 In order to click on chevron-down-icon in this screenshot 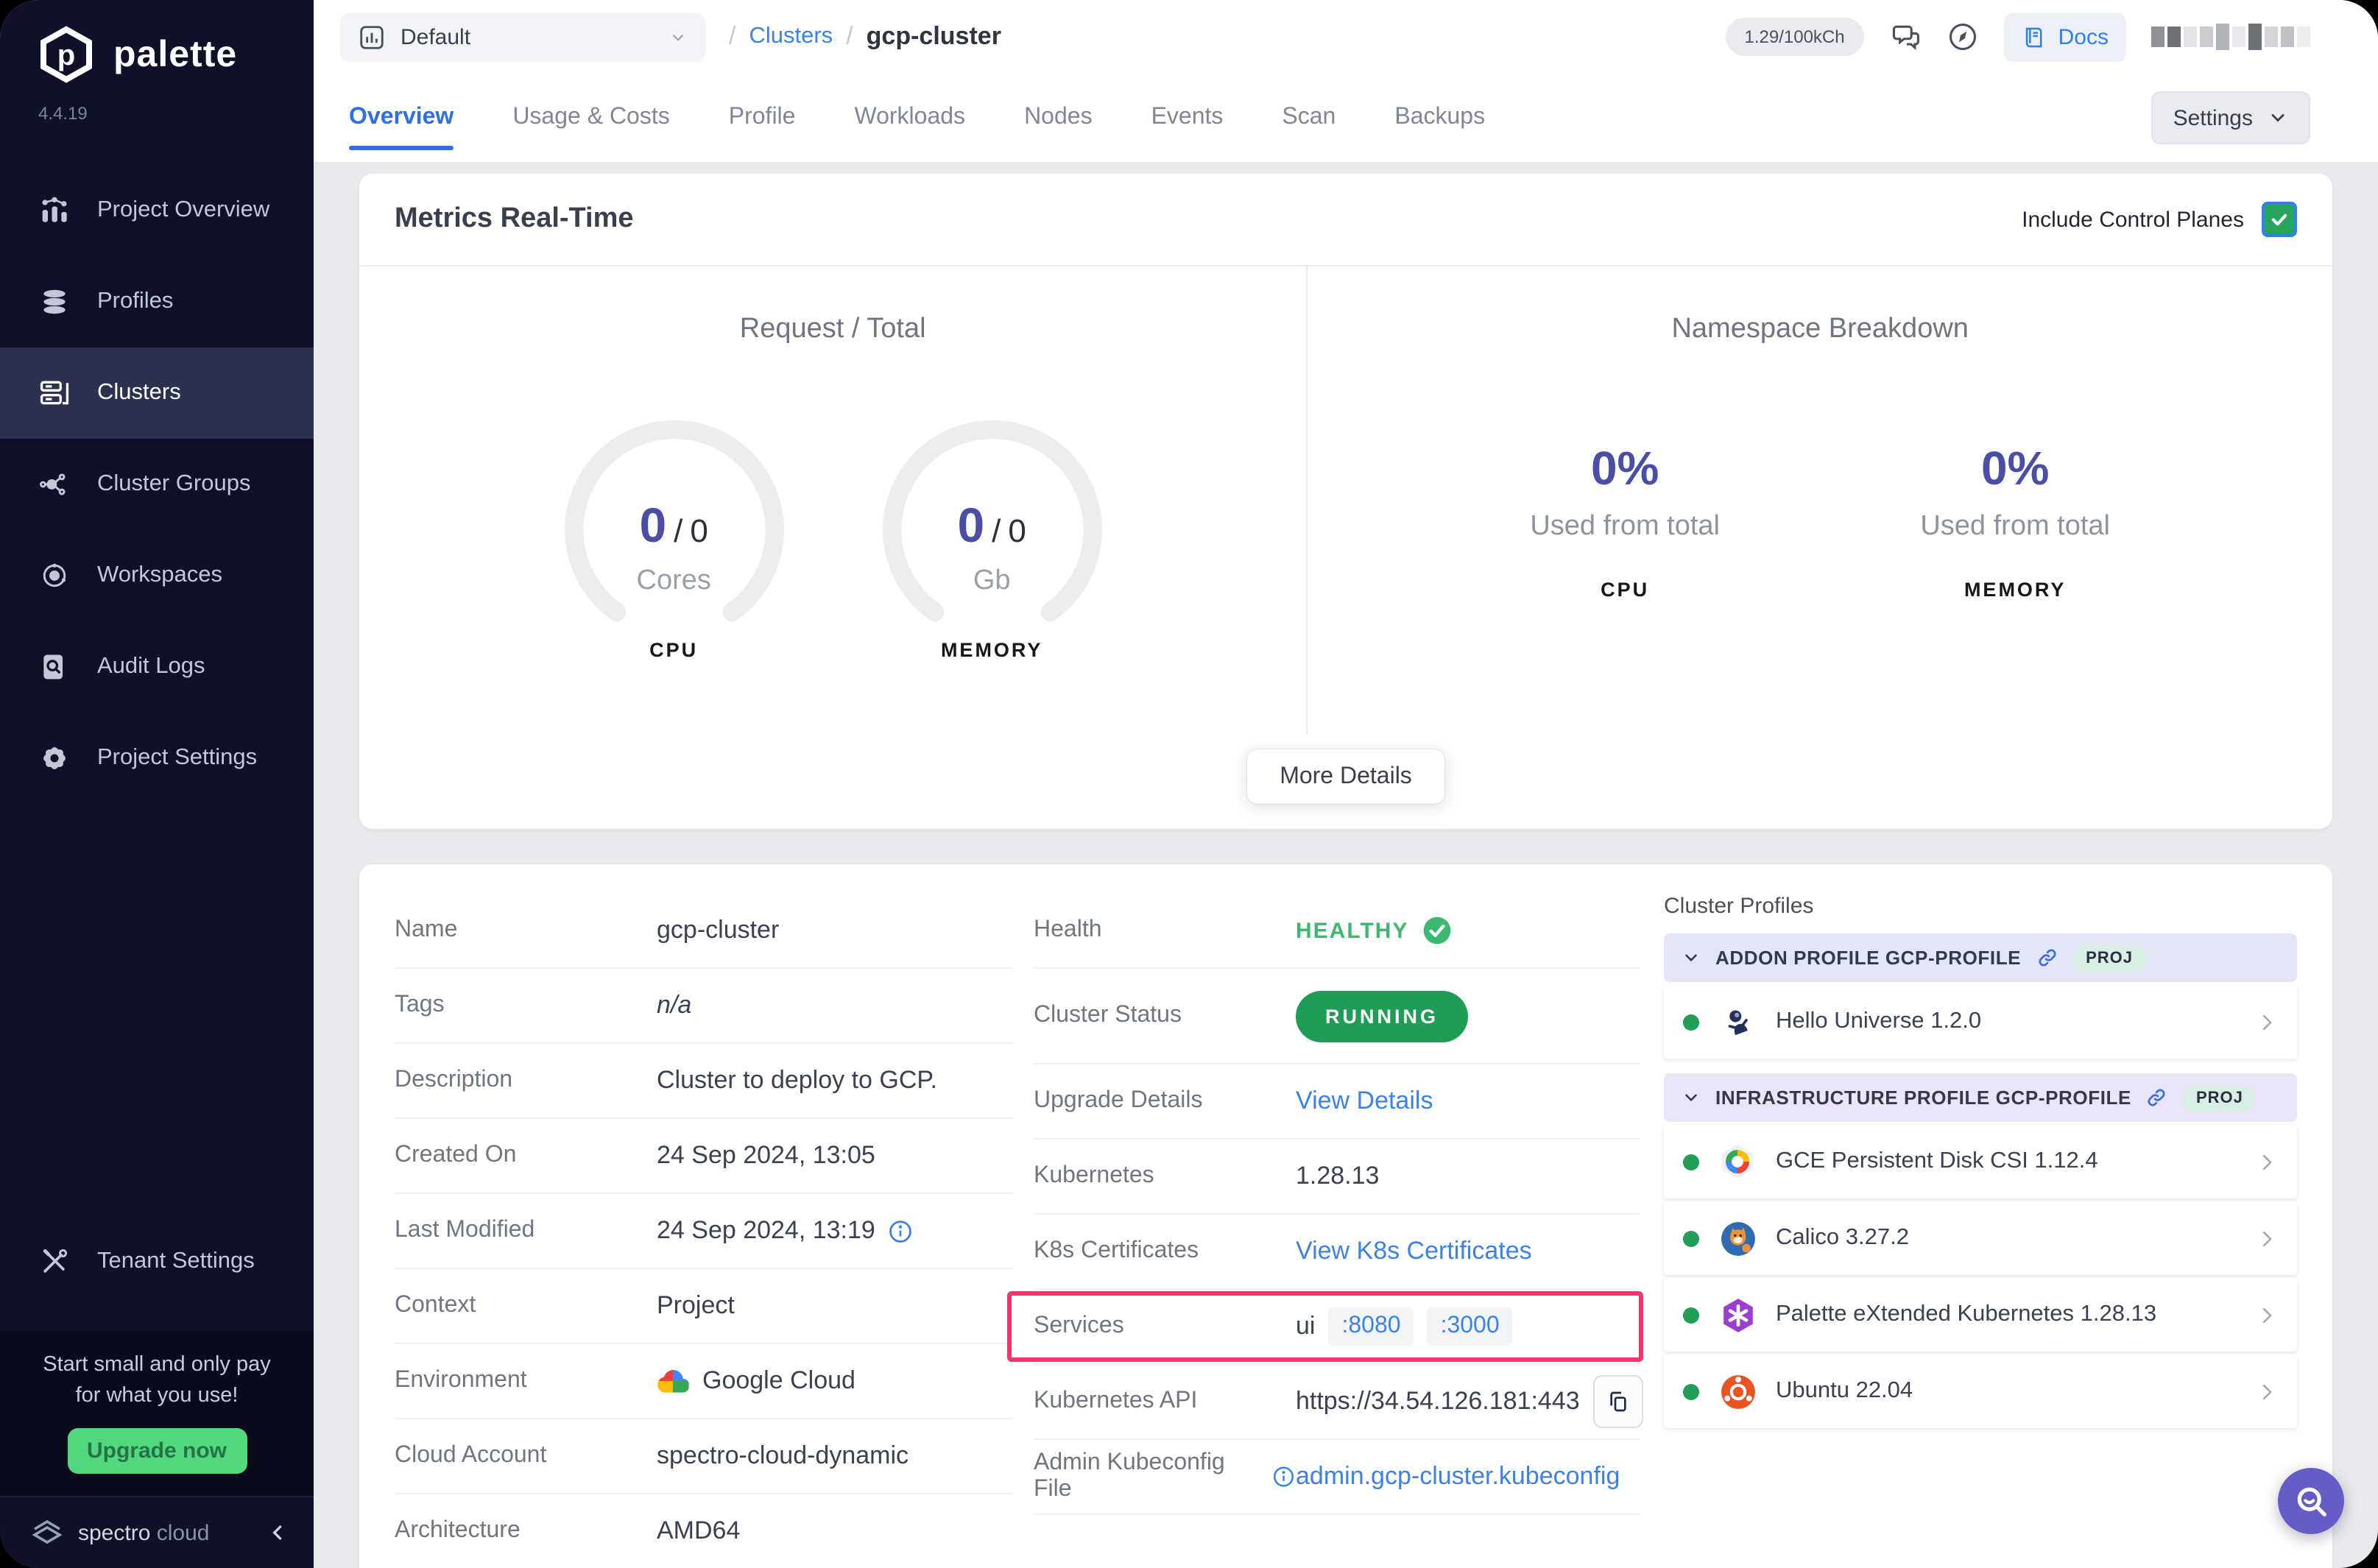, I will do `click(678, 37)`.